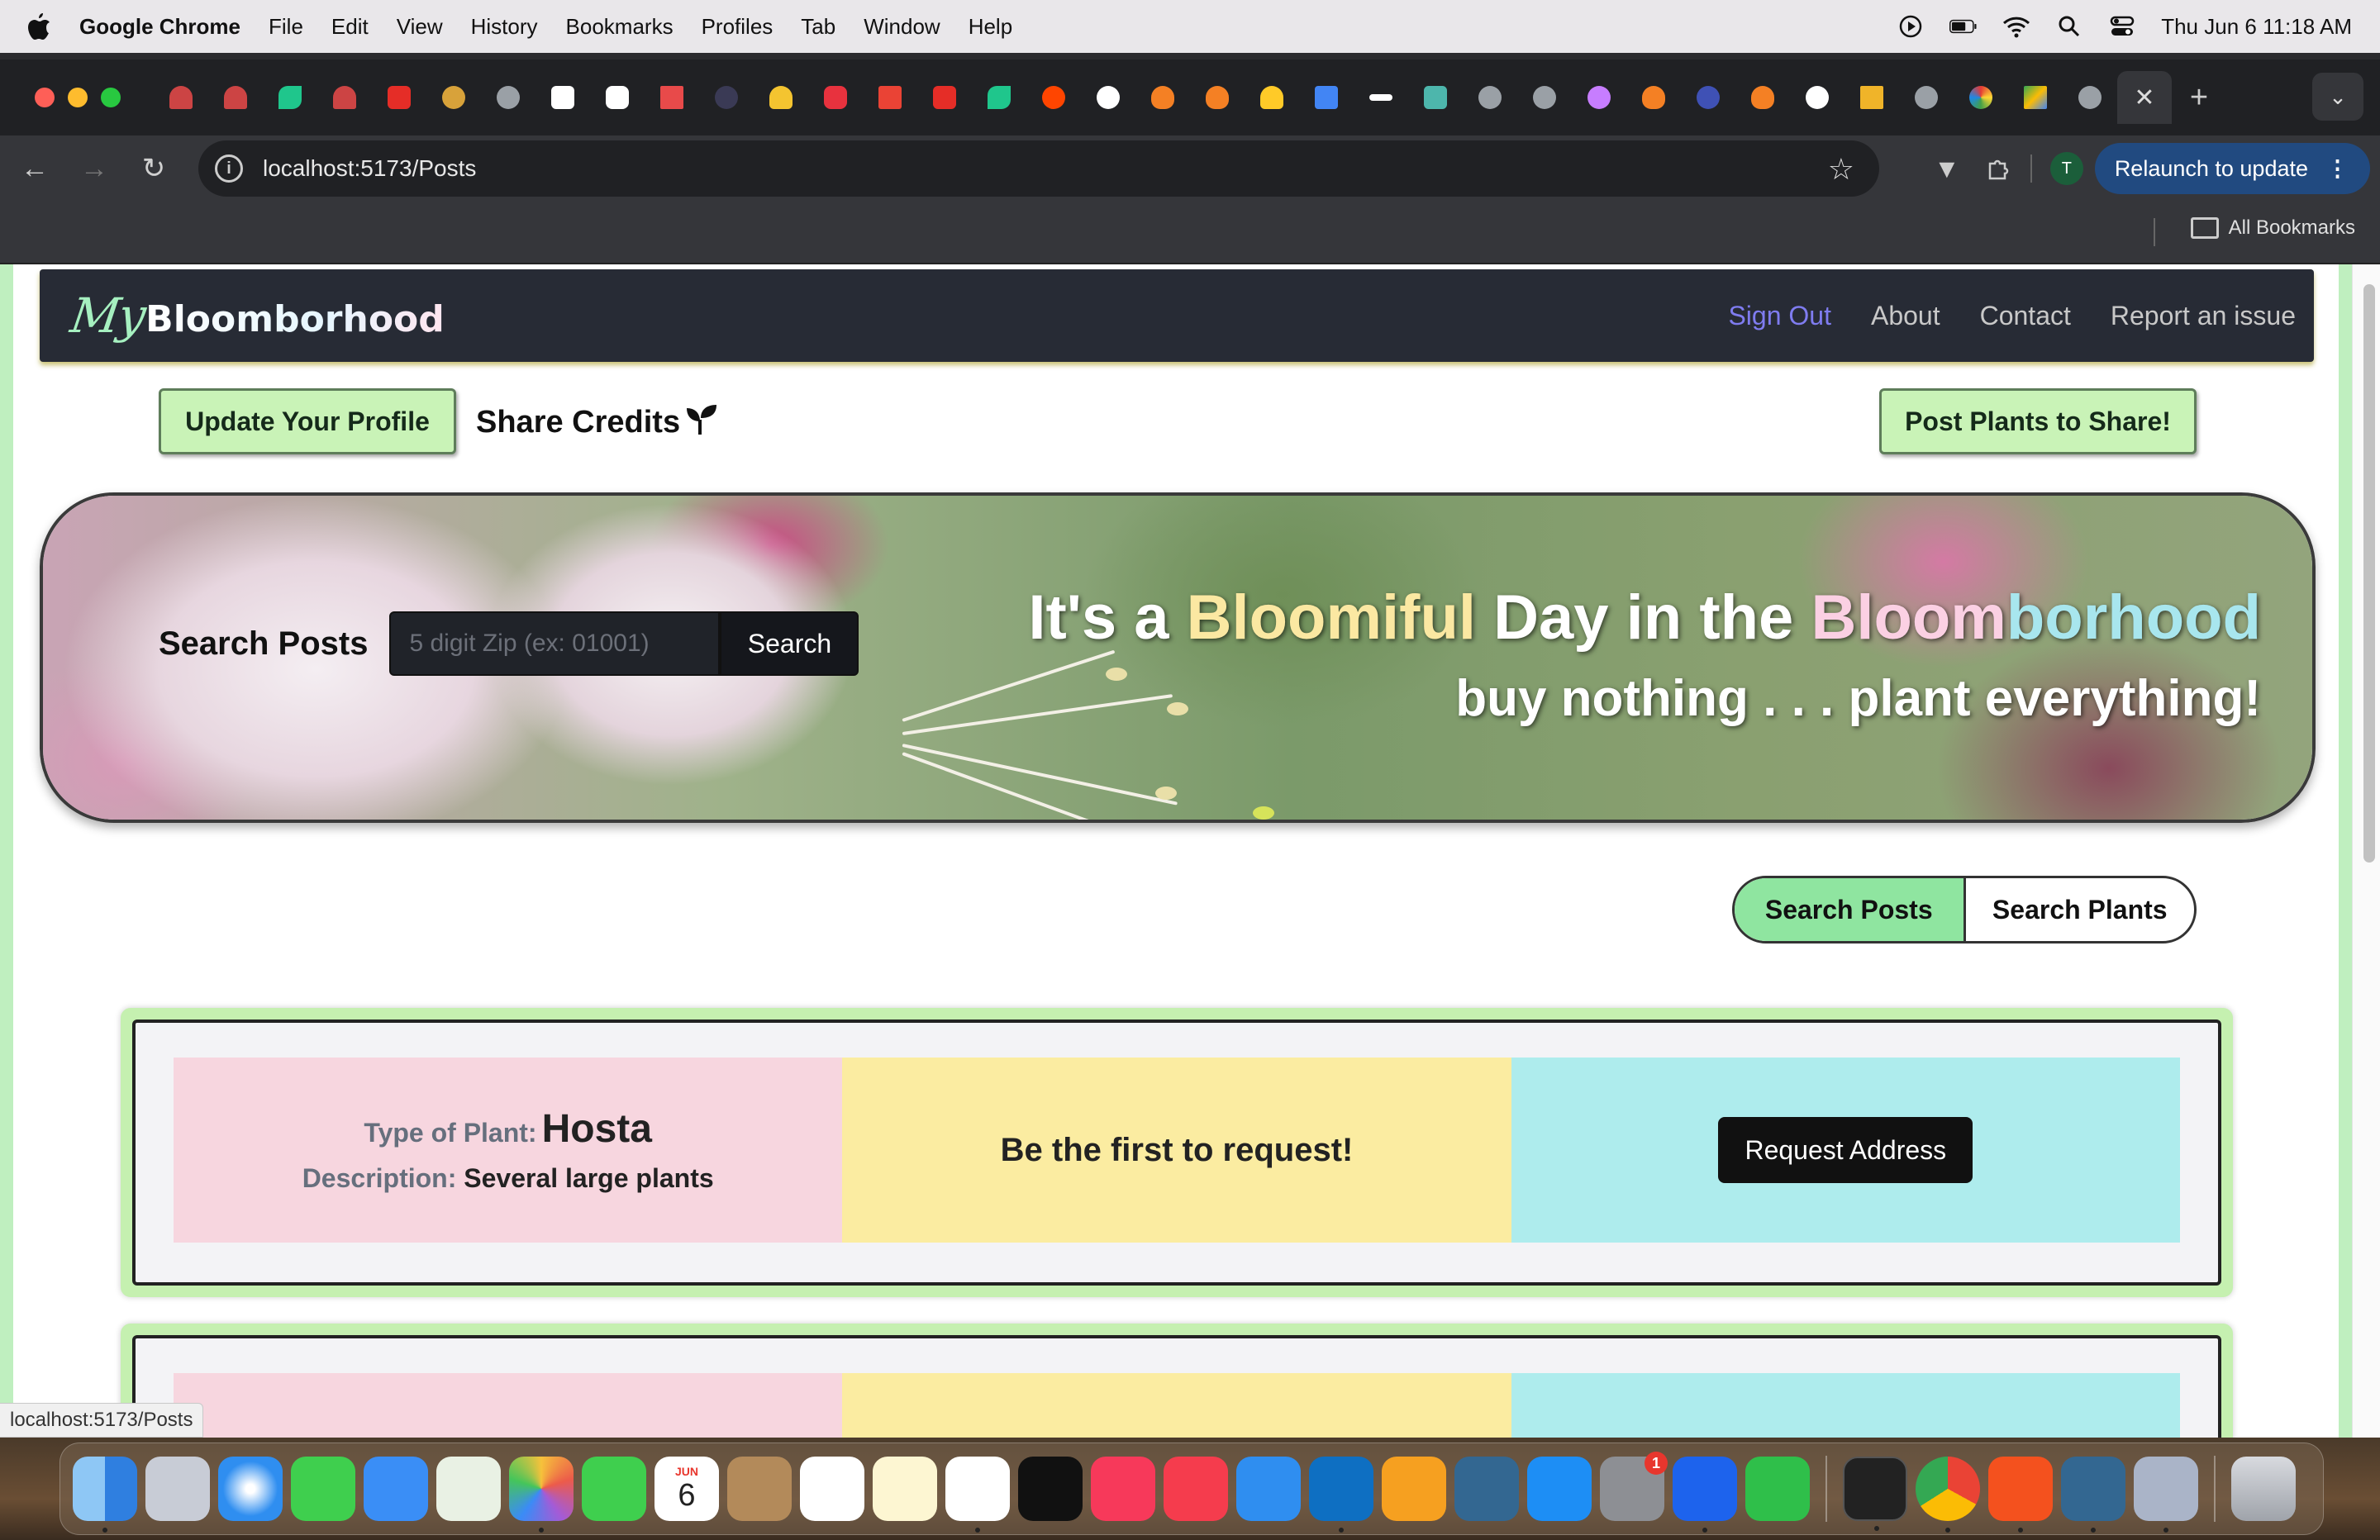 This screenshot has height=1540, width=2380. I want to click on kebab-menu-icon: ⋮, so click(2337, 169).